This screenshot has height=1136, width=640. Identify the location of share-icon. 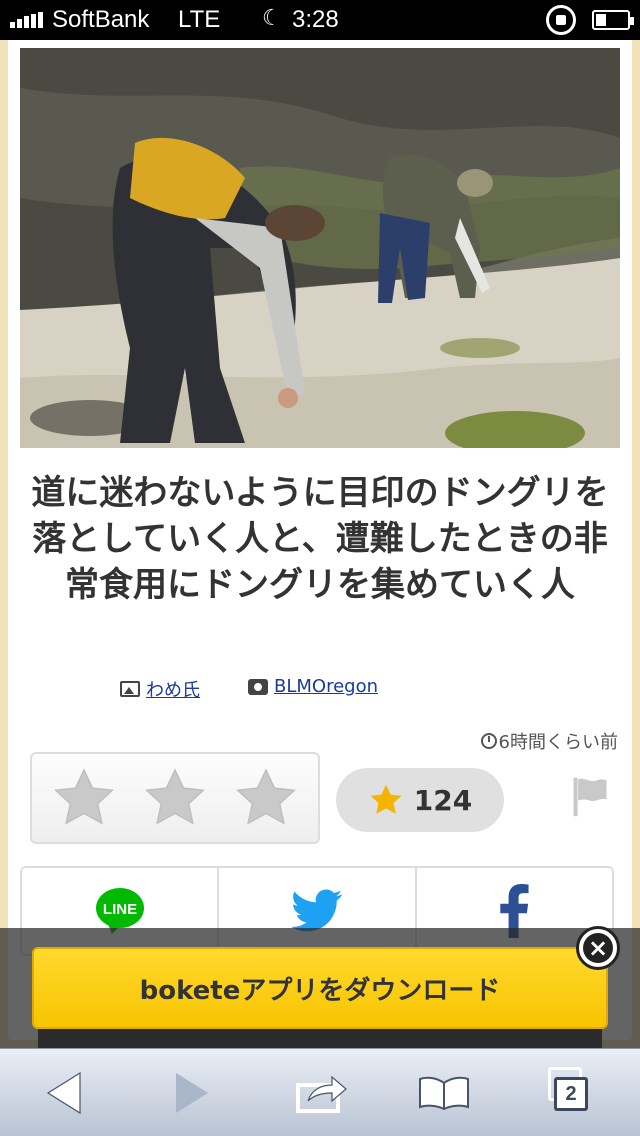
(321, 1094).